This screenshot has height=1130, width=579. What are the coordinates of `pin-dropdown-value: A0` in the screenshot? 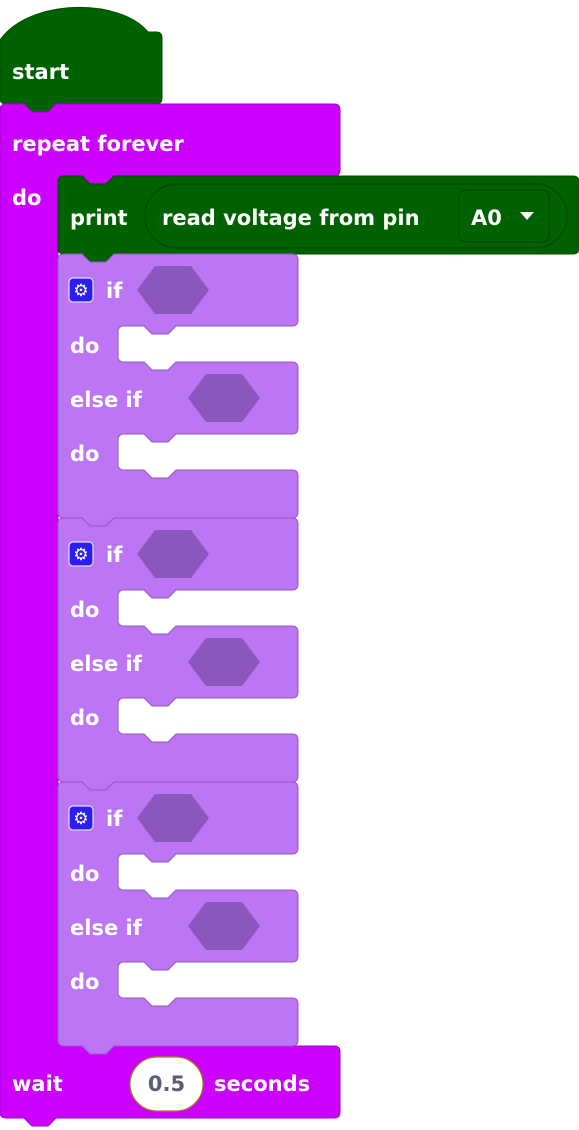 It's located at (486, 218).